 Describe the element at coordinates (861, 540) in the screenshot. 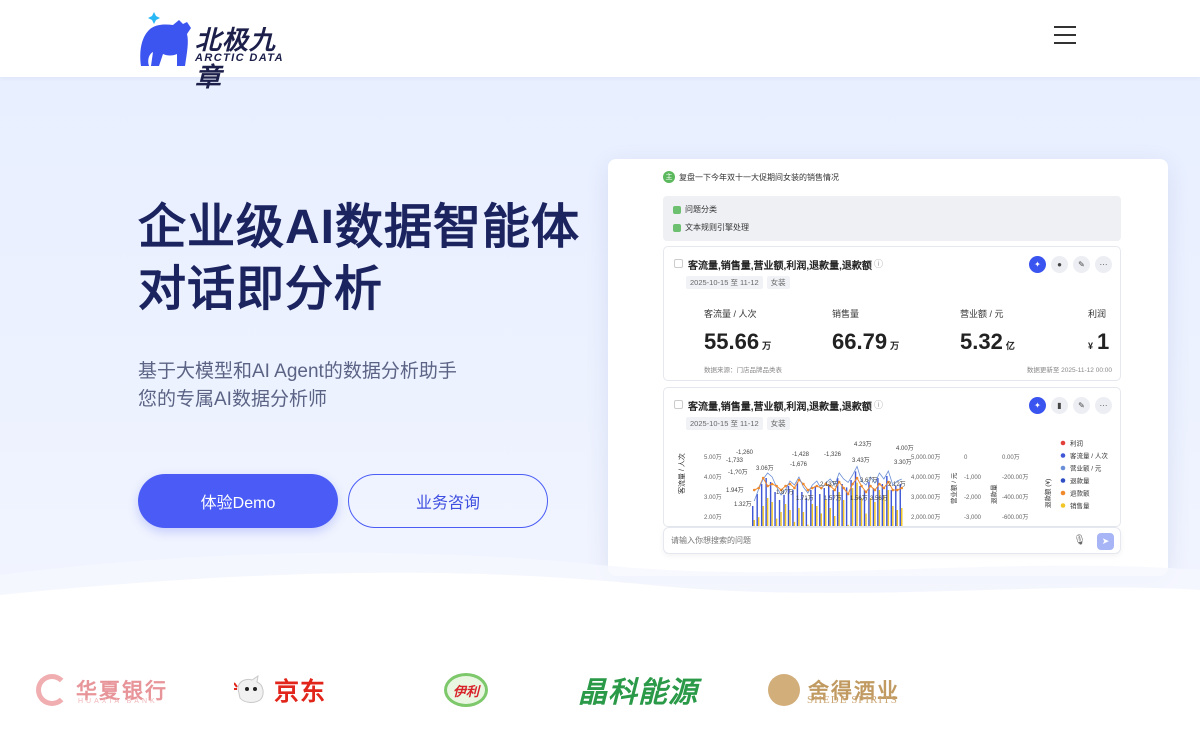

I see `question-input` at that location.